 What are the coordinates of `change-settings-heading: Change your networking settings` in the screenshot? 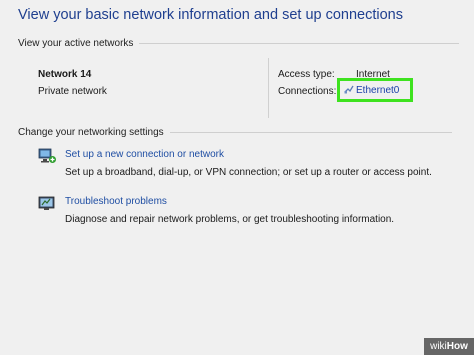 It's located at (91, 132).